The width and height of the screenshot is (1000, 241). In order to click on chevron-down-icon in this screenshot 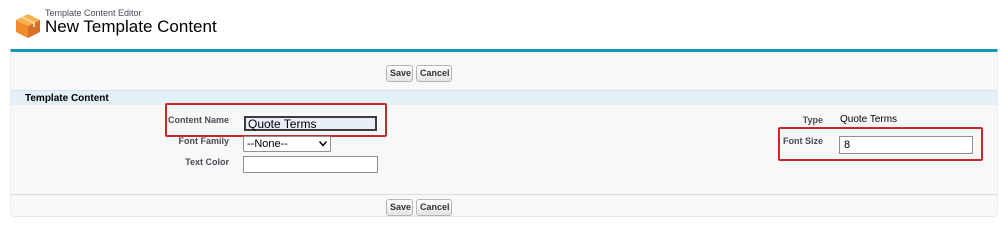, I will do `click(323, 144)`.